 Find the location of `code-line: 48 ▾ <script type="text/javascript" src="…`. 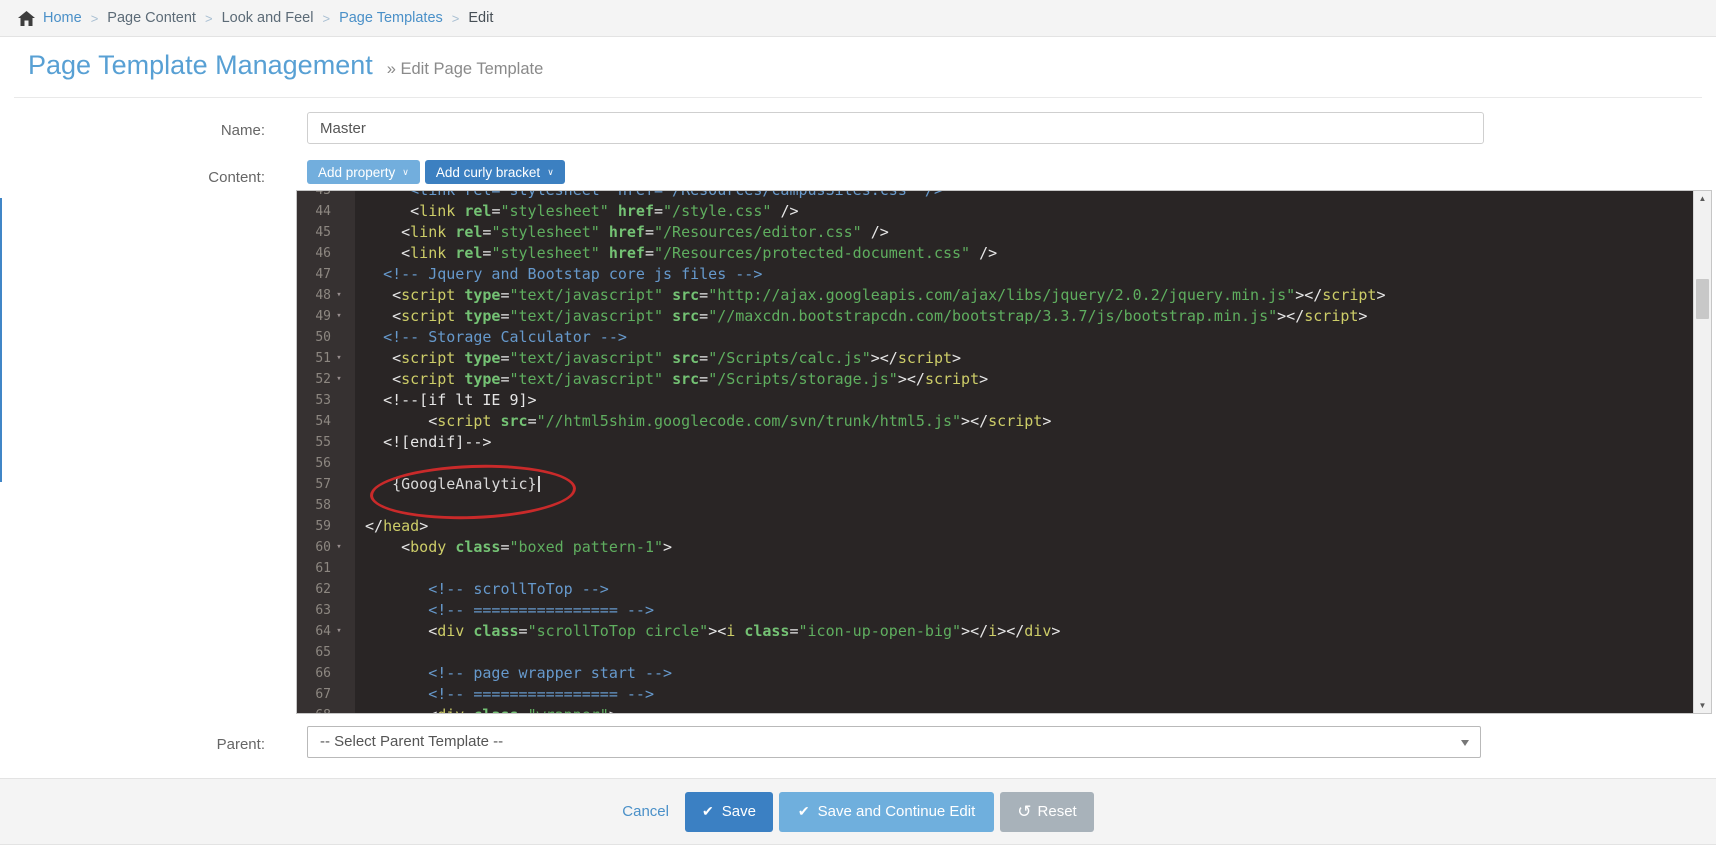

code-line: 48 ▾ <script type="text/javascript" src="… is located at coordinates (995, 295).